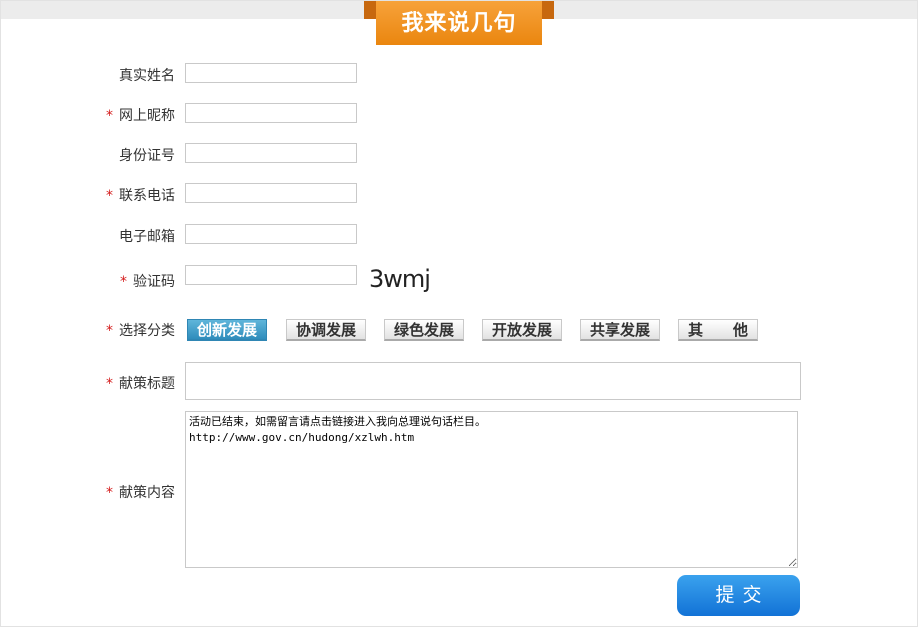 The height and width of the screenshot is (627, 918). Describe the element at coordinates (140, 384) in the screenshot. I see `suggestion-title-label: * 献策标题` at that location.